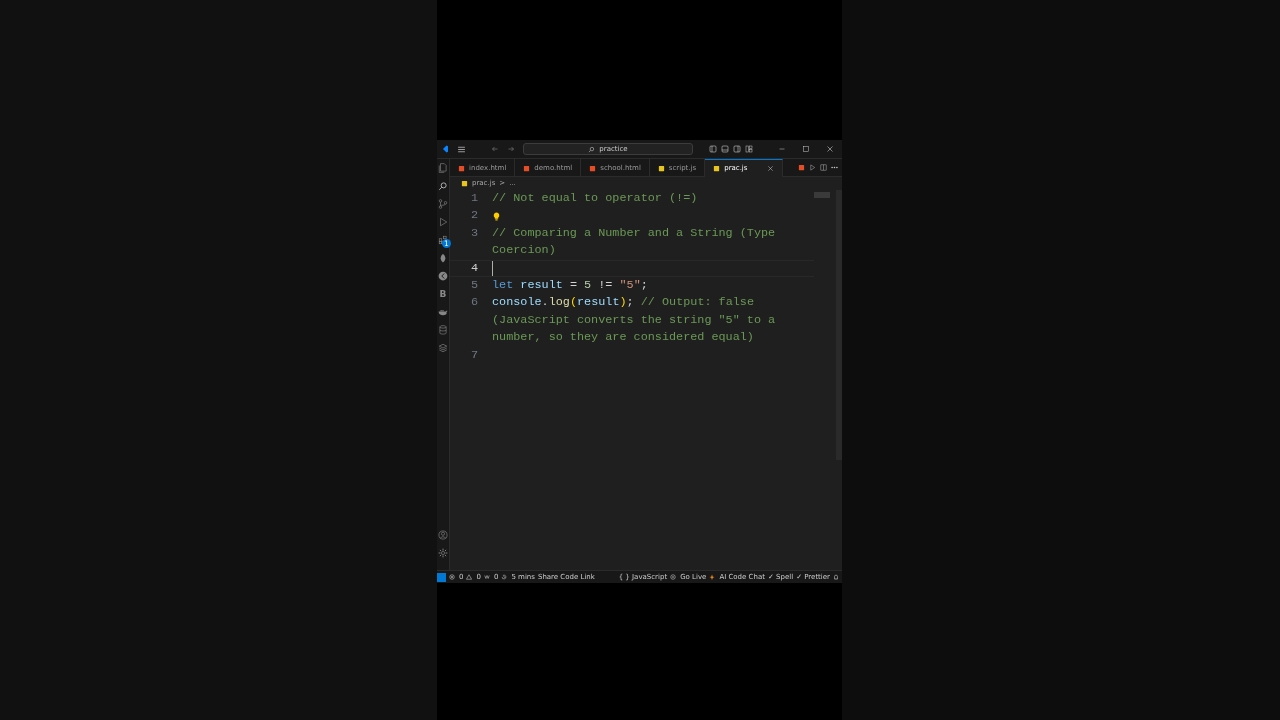  What do you see at coordinates (443, 294) in the screenshot?
I see `activity-letter: B` at bounding box center [443, 294].